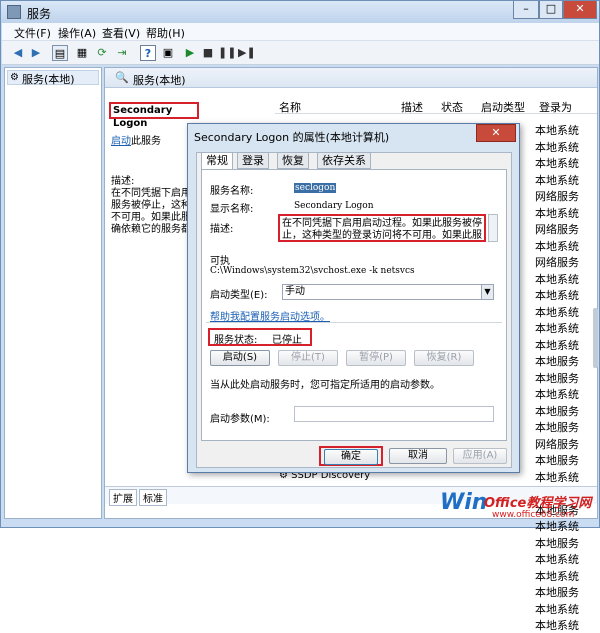  I want to click on tab-general: 常规, so click(217, 161).